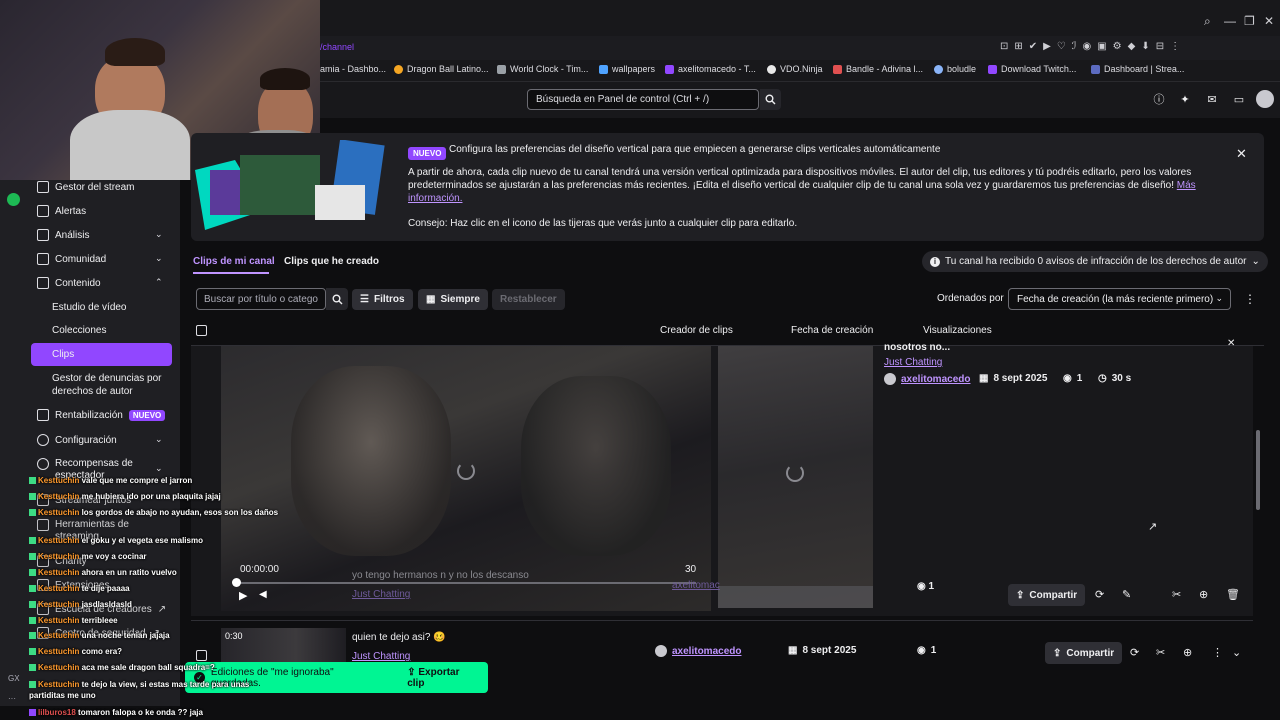 The width and height of the screenshot is (1280, 720). I want to click on sidebar-item-community: Comunidad, so click(71, 259).